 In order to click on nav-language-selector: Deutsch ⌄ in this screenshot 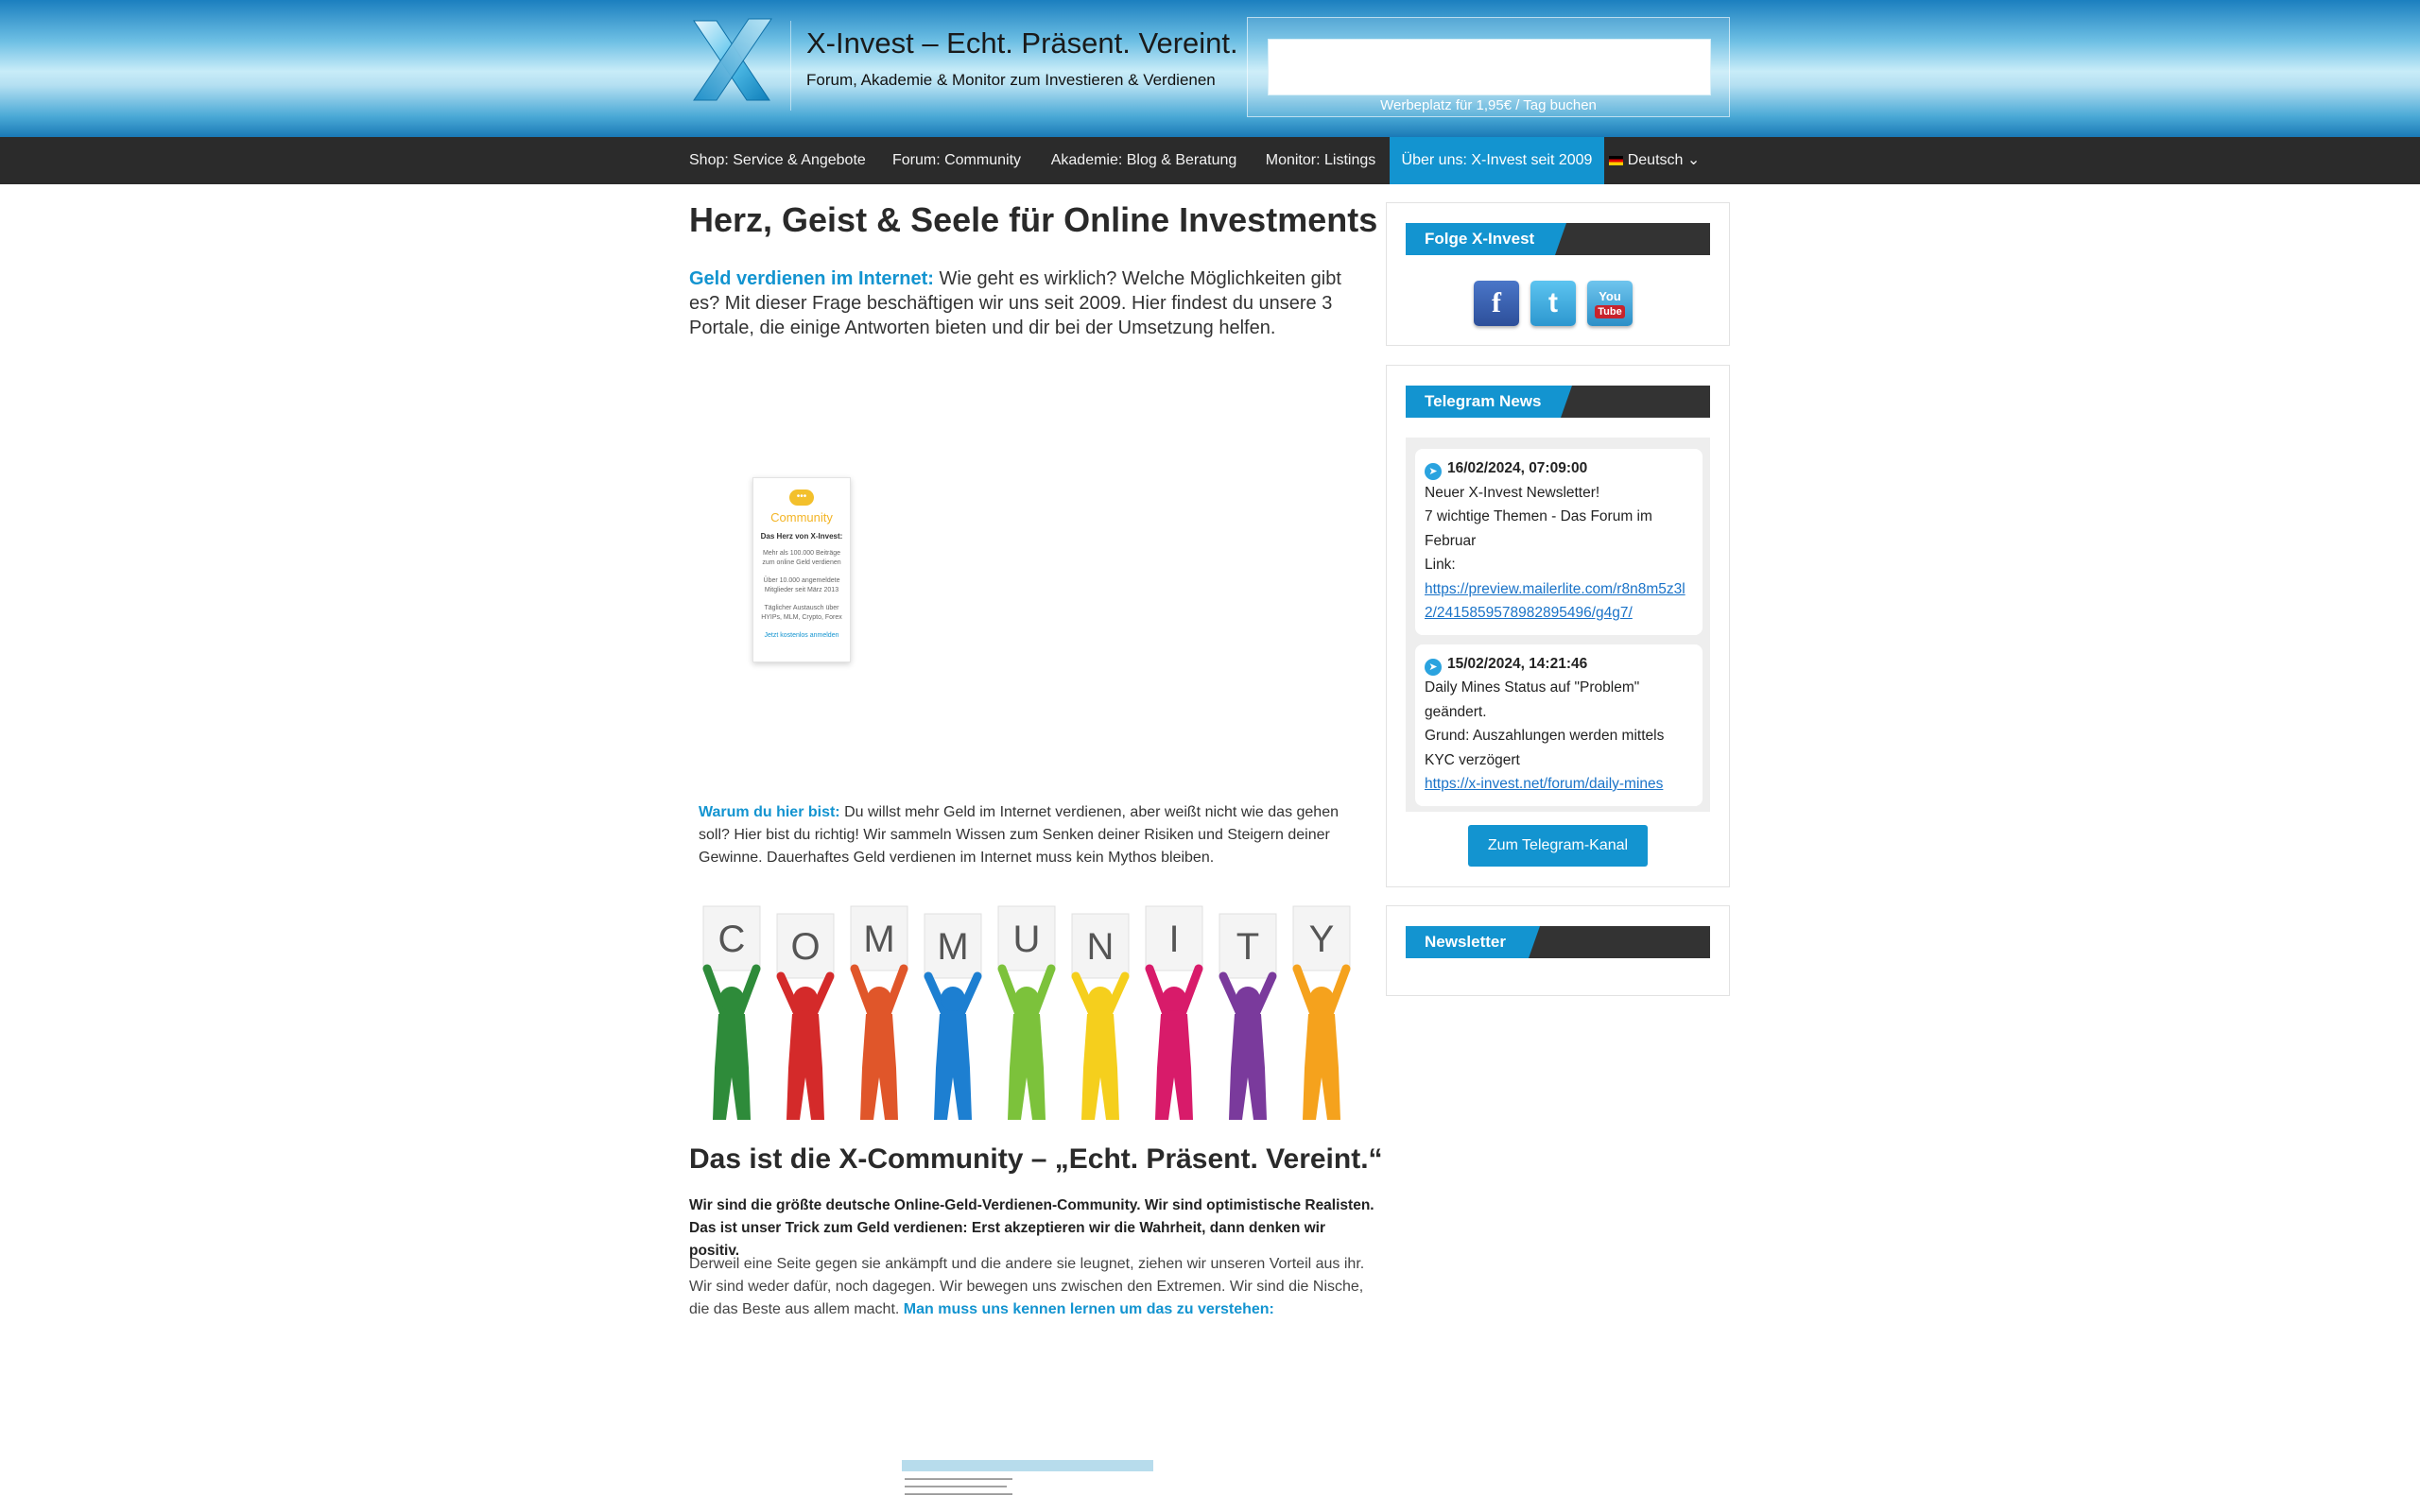, I will do `click(1654, 160)`.